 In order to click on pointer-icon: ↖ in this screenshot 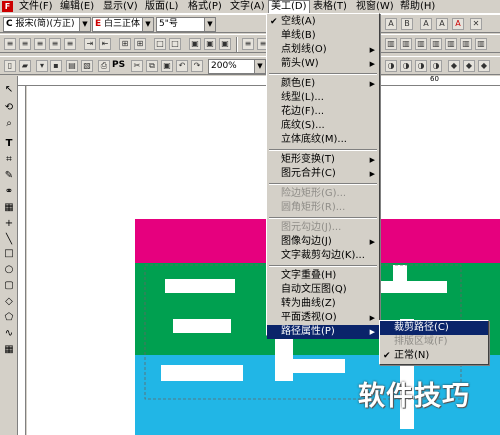, I will do `click(9, 90)`.